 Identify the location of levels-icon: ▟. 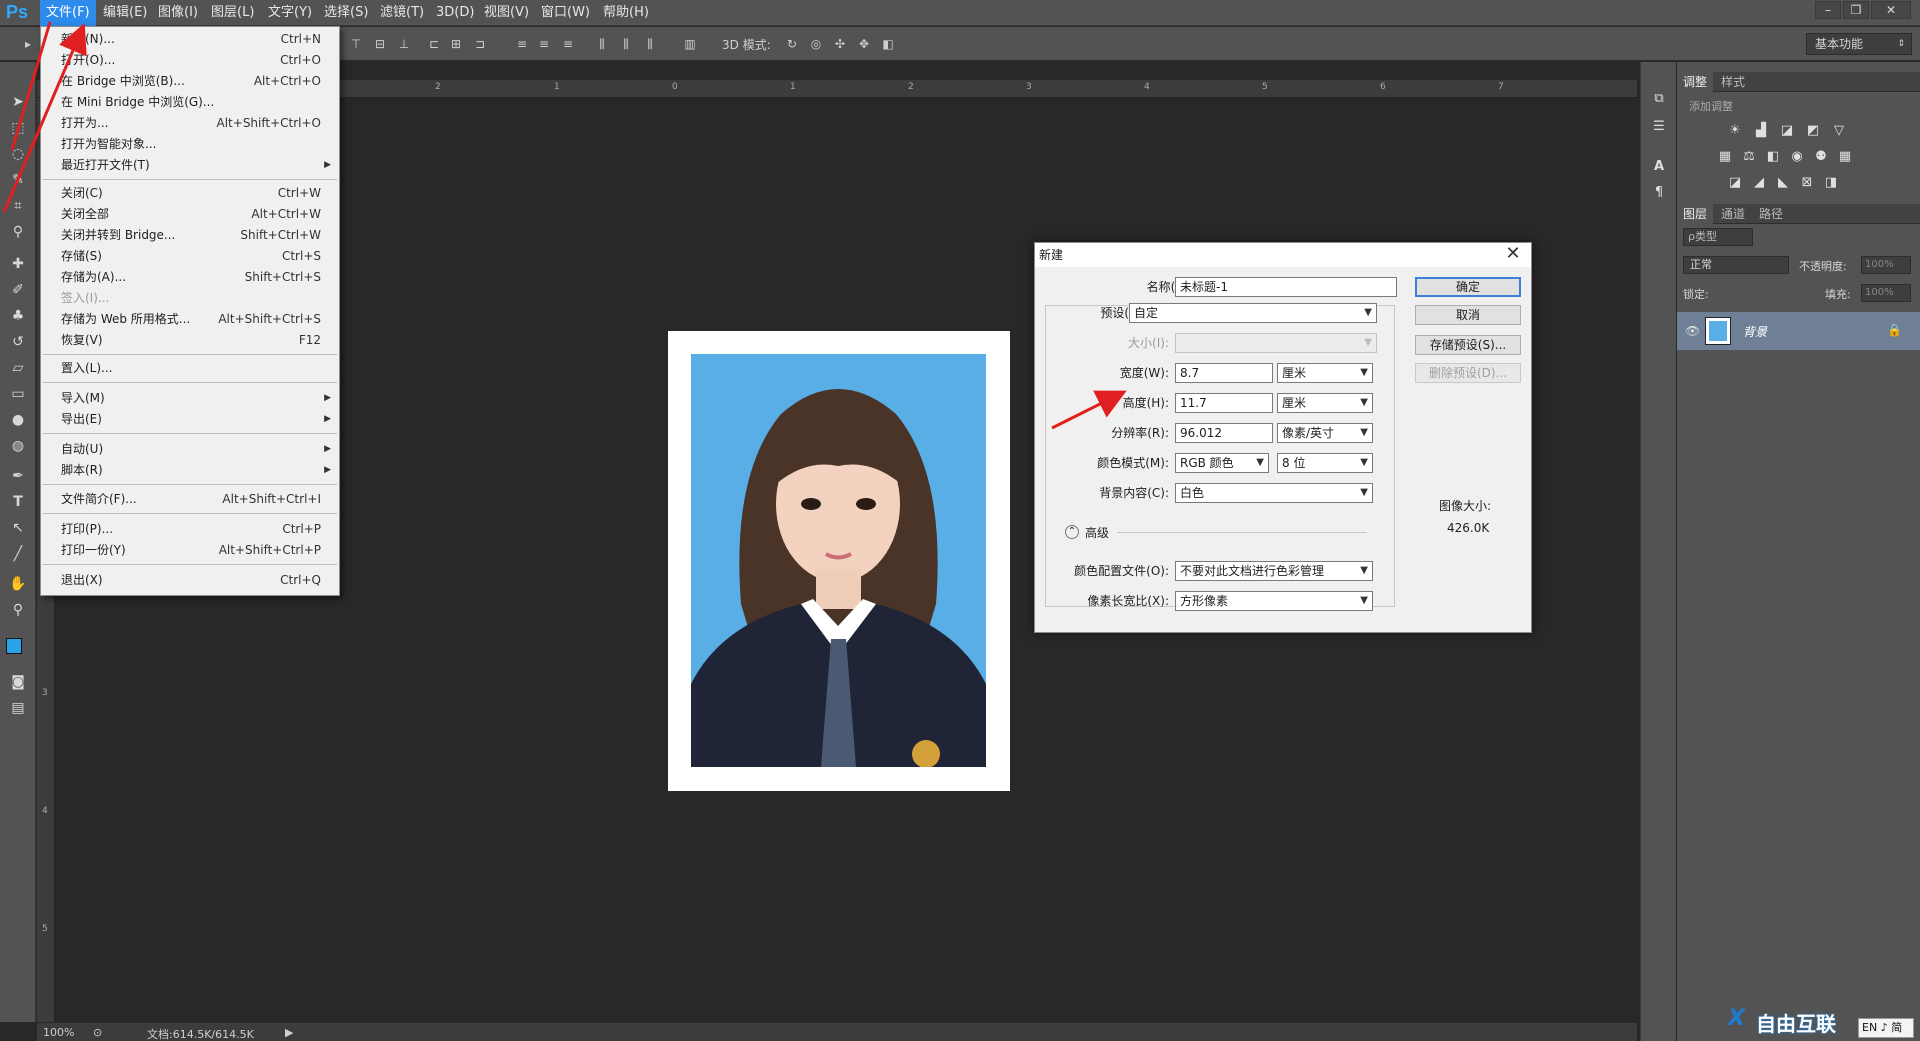
(1761, 131).